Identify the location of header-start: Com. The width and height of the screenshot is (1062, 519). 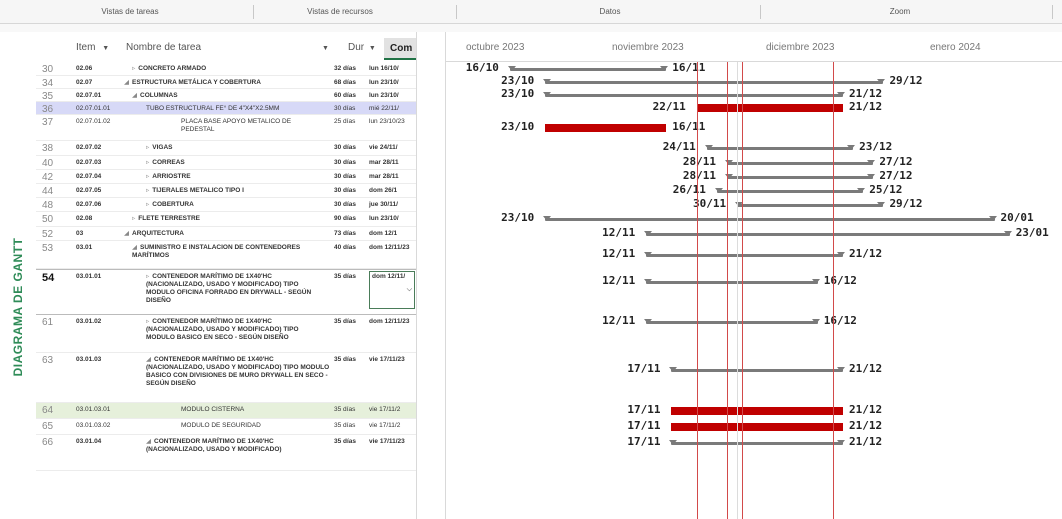
(400, 49).